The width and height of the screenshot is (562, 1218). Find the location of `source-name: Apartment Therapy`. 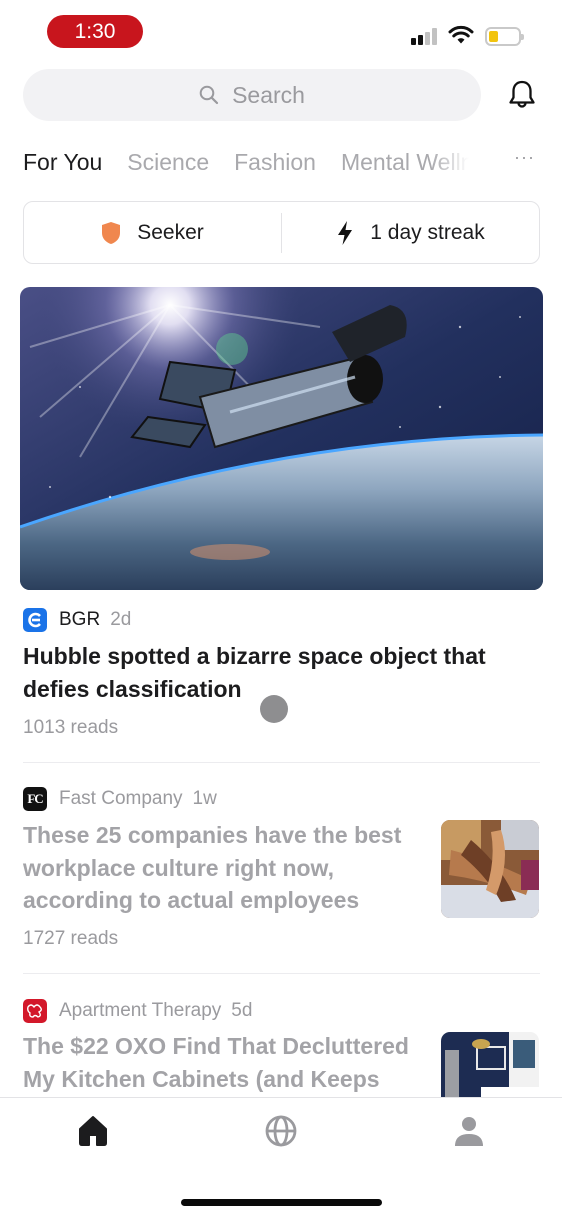

source-name: Apartment Therapy is located at coordinates (140, 1010).